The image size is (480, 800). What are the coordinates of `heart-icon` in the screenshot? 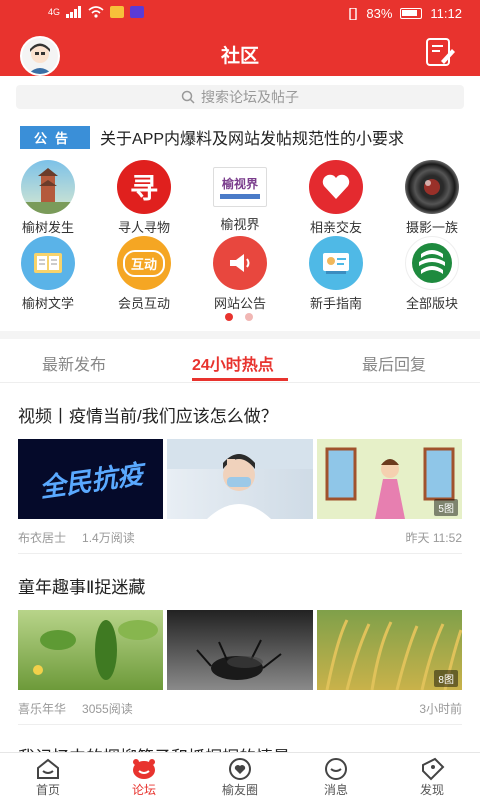 It's located at (336, 187).